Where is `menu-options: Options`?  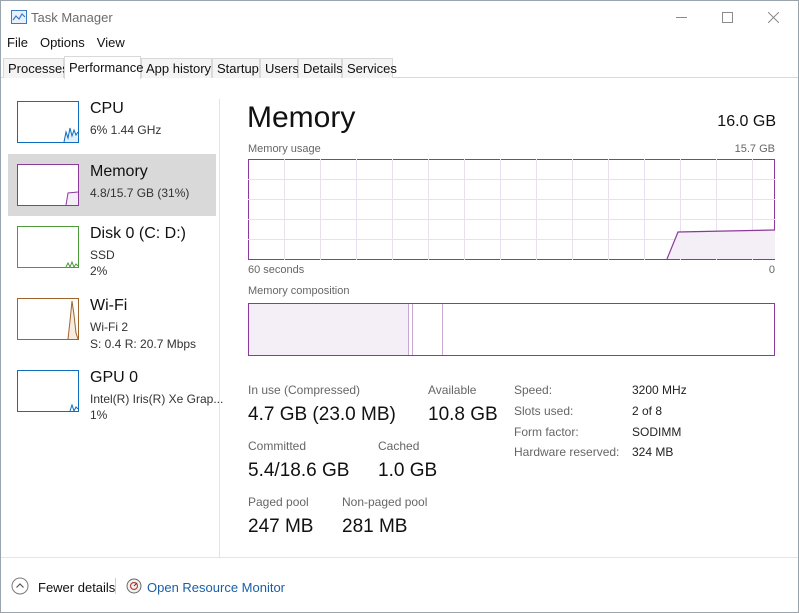 menu-options: Options is located at coordinates (62, 44).